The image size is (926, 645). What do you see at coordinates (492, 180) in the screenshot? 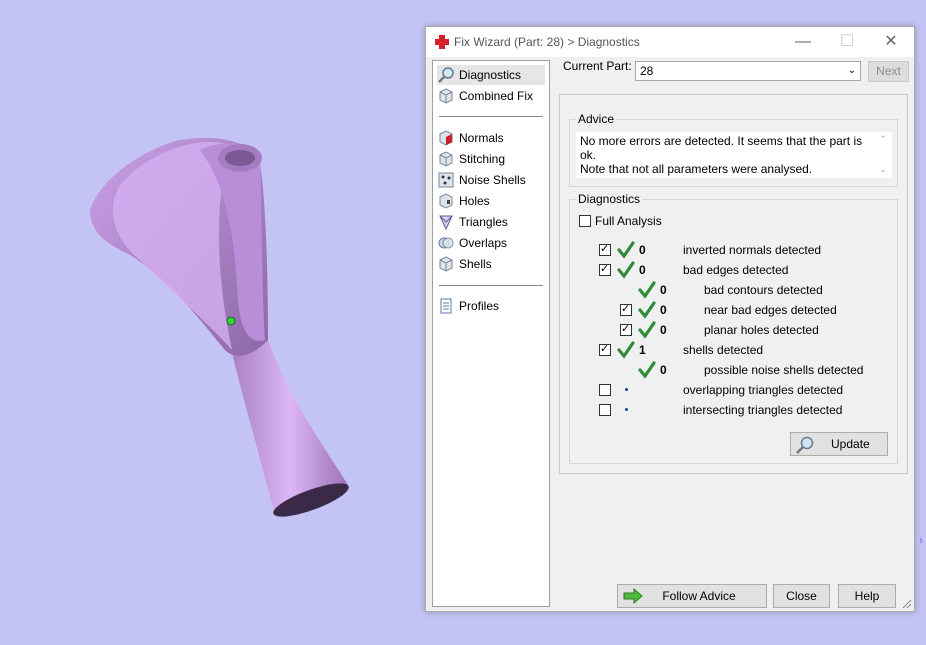
I see `nav-item-label: Noise Shells` at bounding box center [492, 180].